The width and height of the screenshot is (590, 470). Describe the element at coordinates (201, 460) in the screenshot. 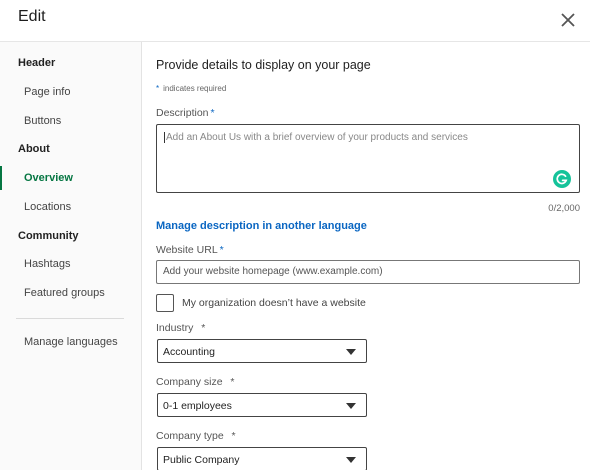

I see `company-type-value: Public Company` at that location.